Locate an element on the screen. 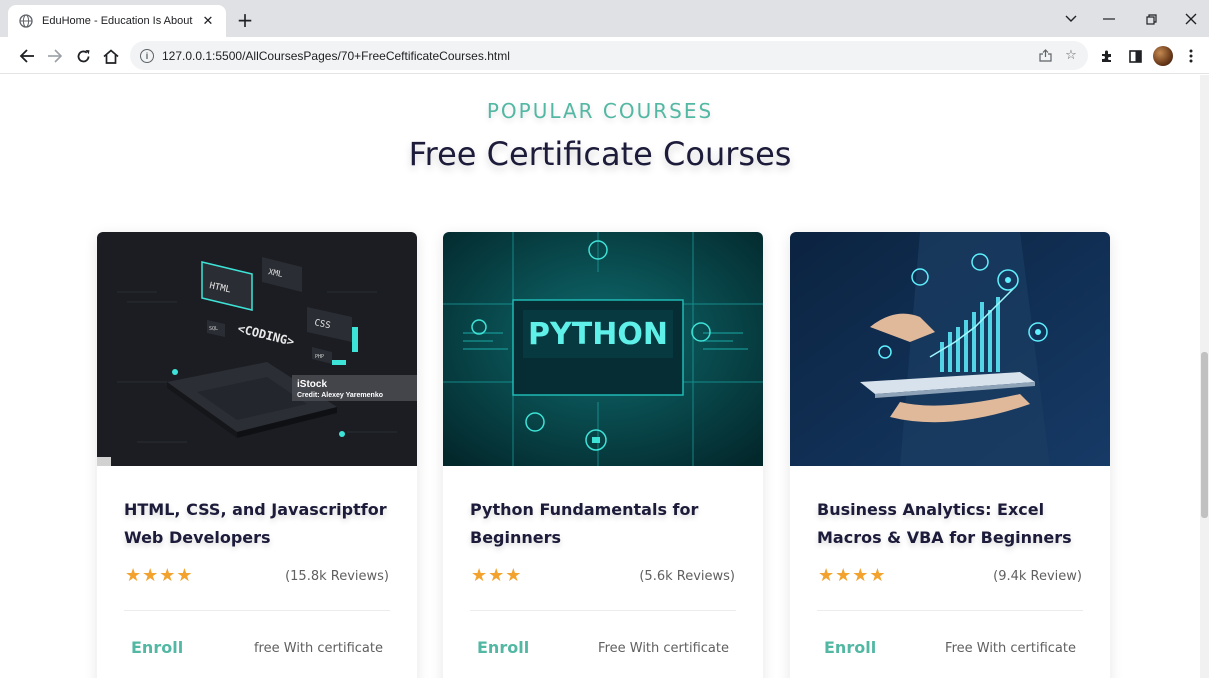 This screenshot has height=678, width=1209. plus-icon: + is located at coordinates (245, 20).